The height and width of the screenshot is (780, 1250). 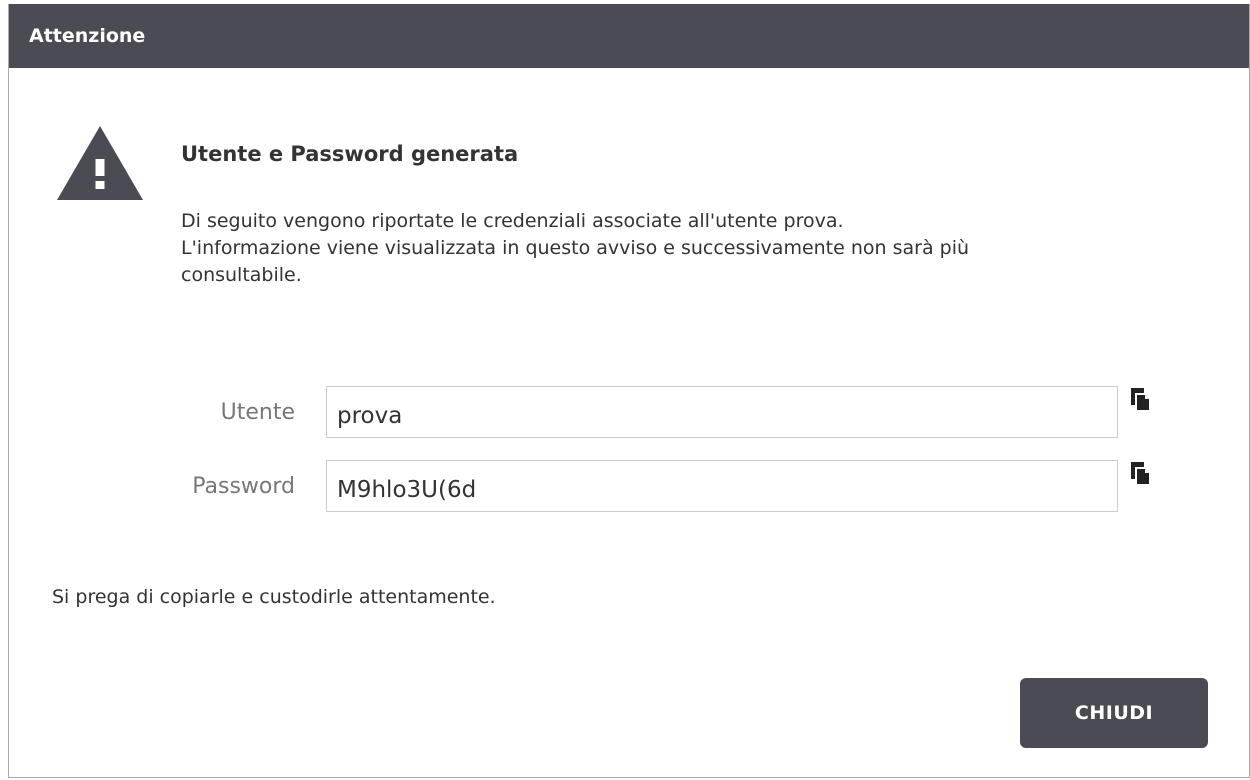 I want to click on user-field-row: Utente, so click(x=629, y=413).